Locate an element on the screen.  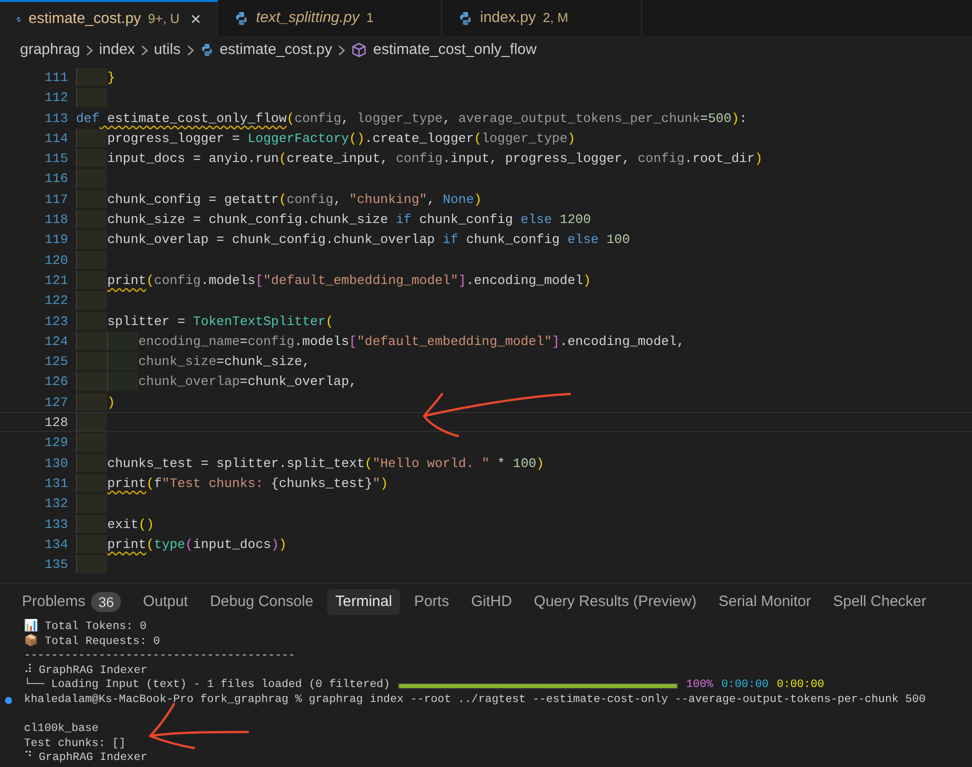
terminal-text: 0:00:00 is located at coordinates (800, 685).